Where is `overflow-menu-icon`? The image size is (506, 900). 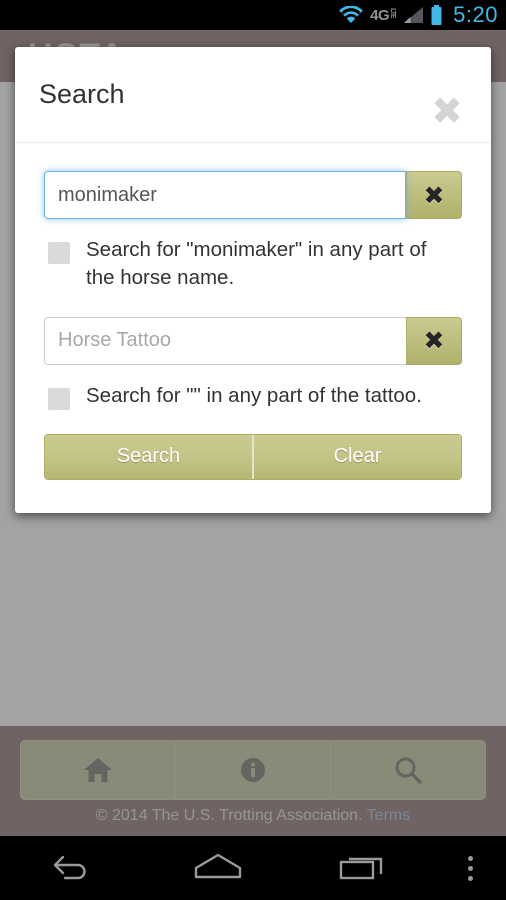 overflow-menu-icon is located at coordinates (471, 868).